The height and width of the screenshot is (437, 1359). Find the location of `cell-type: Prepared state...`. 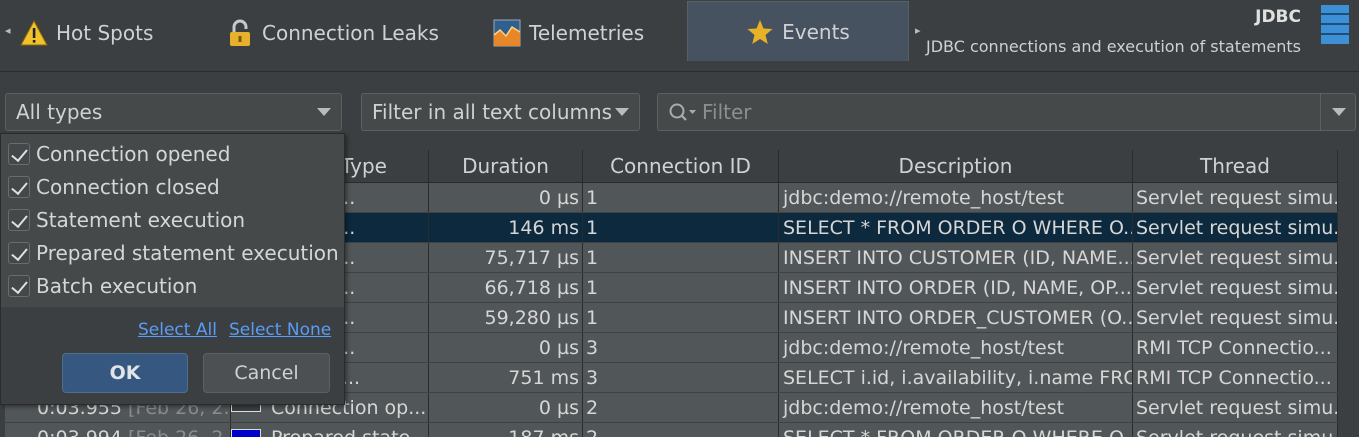

cell-type: Prepared state... is located at coordinates (330, 430).